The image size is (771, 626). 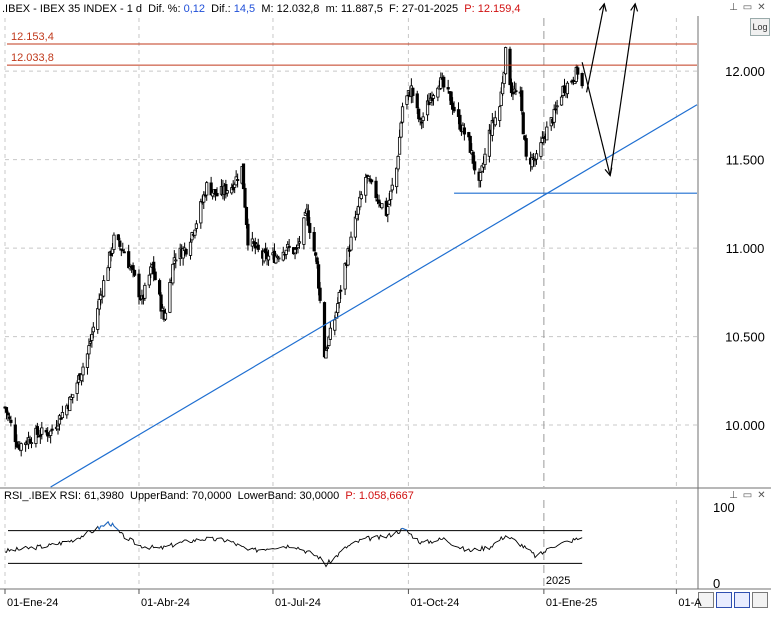 I want to click on price-tick-label: 10.500, so click(x=745, y=337).